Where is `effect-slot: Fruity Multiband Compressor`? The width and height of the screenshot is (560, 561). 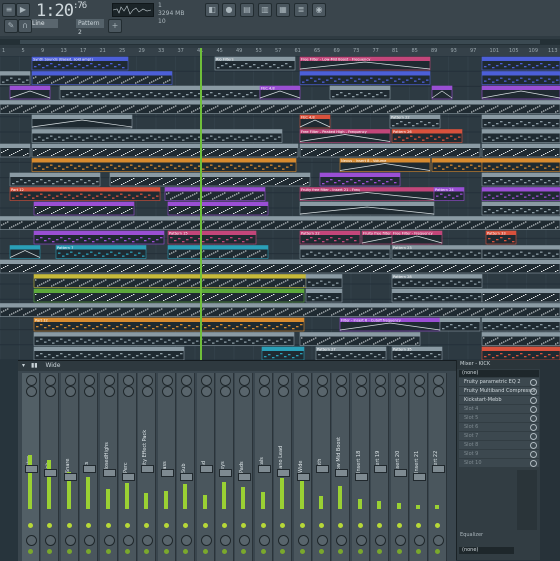 effect-slot: Fruity Multiband Compressor is located at coordinates (499, 391).